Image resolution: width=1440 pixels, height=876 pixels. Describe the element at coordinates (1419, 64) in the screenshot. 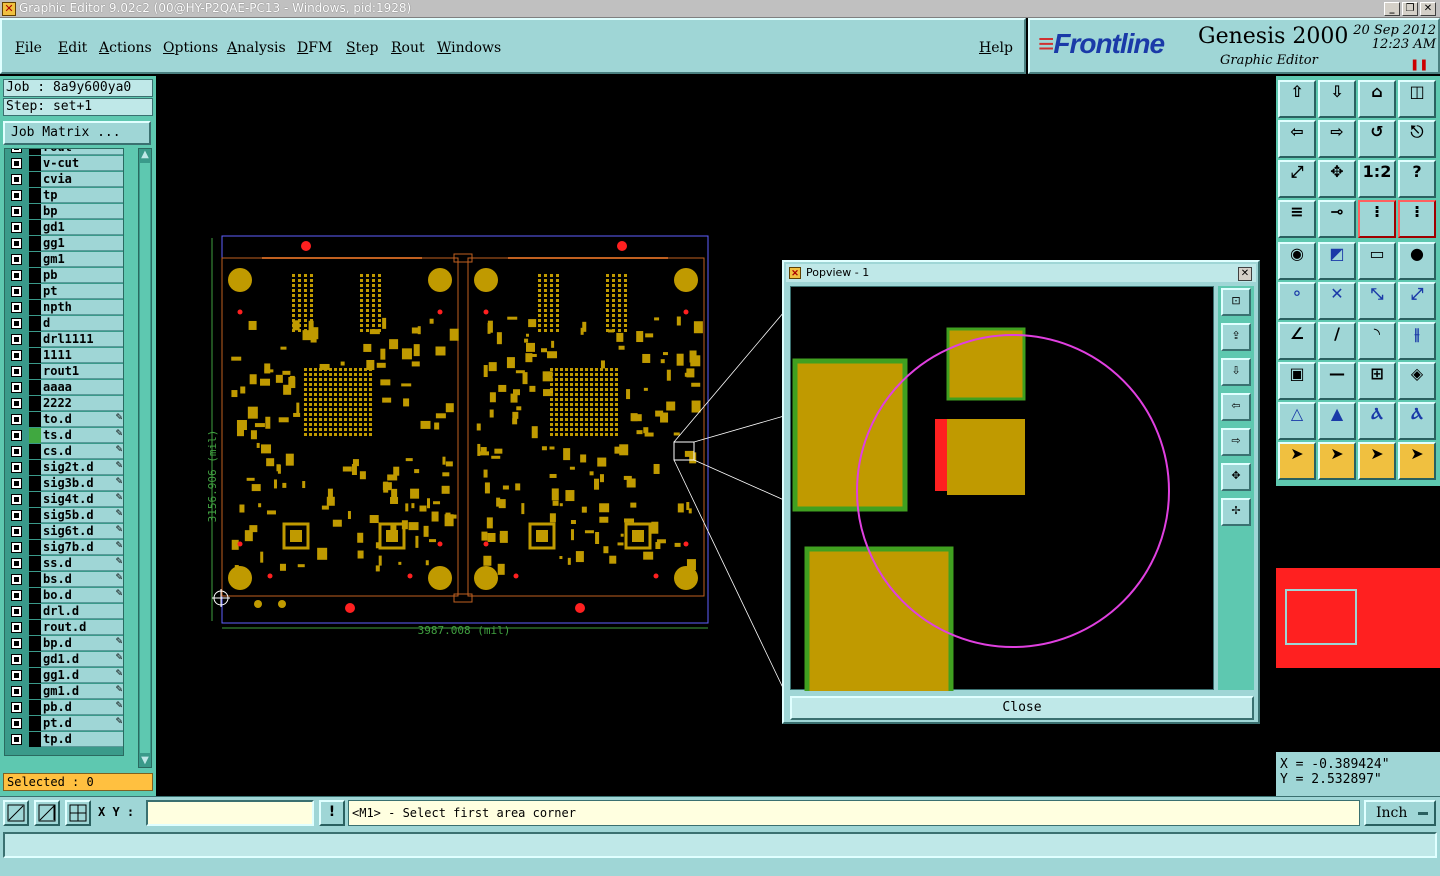

I see `pause-icon: ❚❚` at that location.